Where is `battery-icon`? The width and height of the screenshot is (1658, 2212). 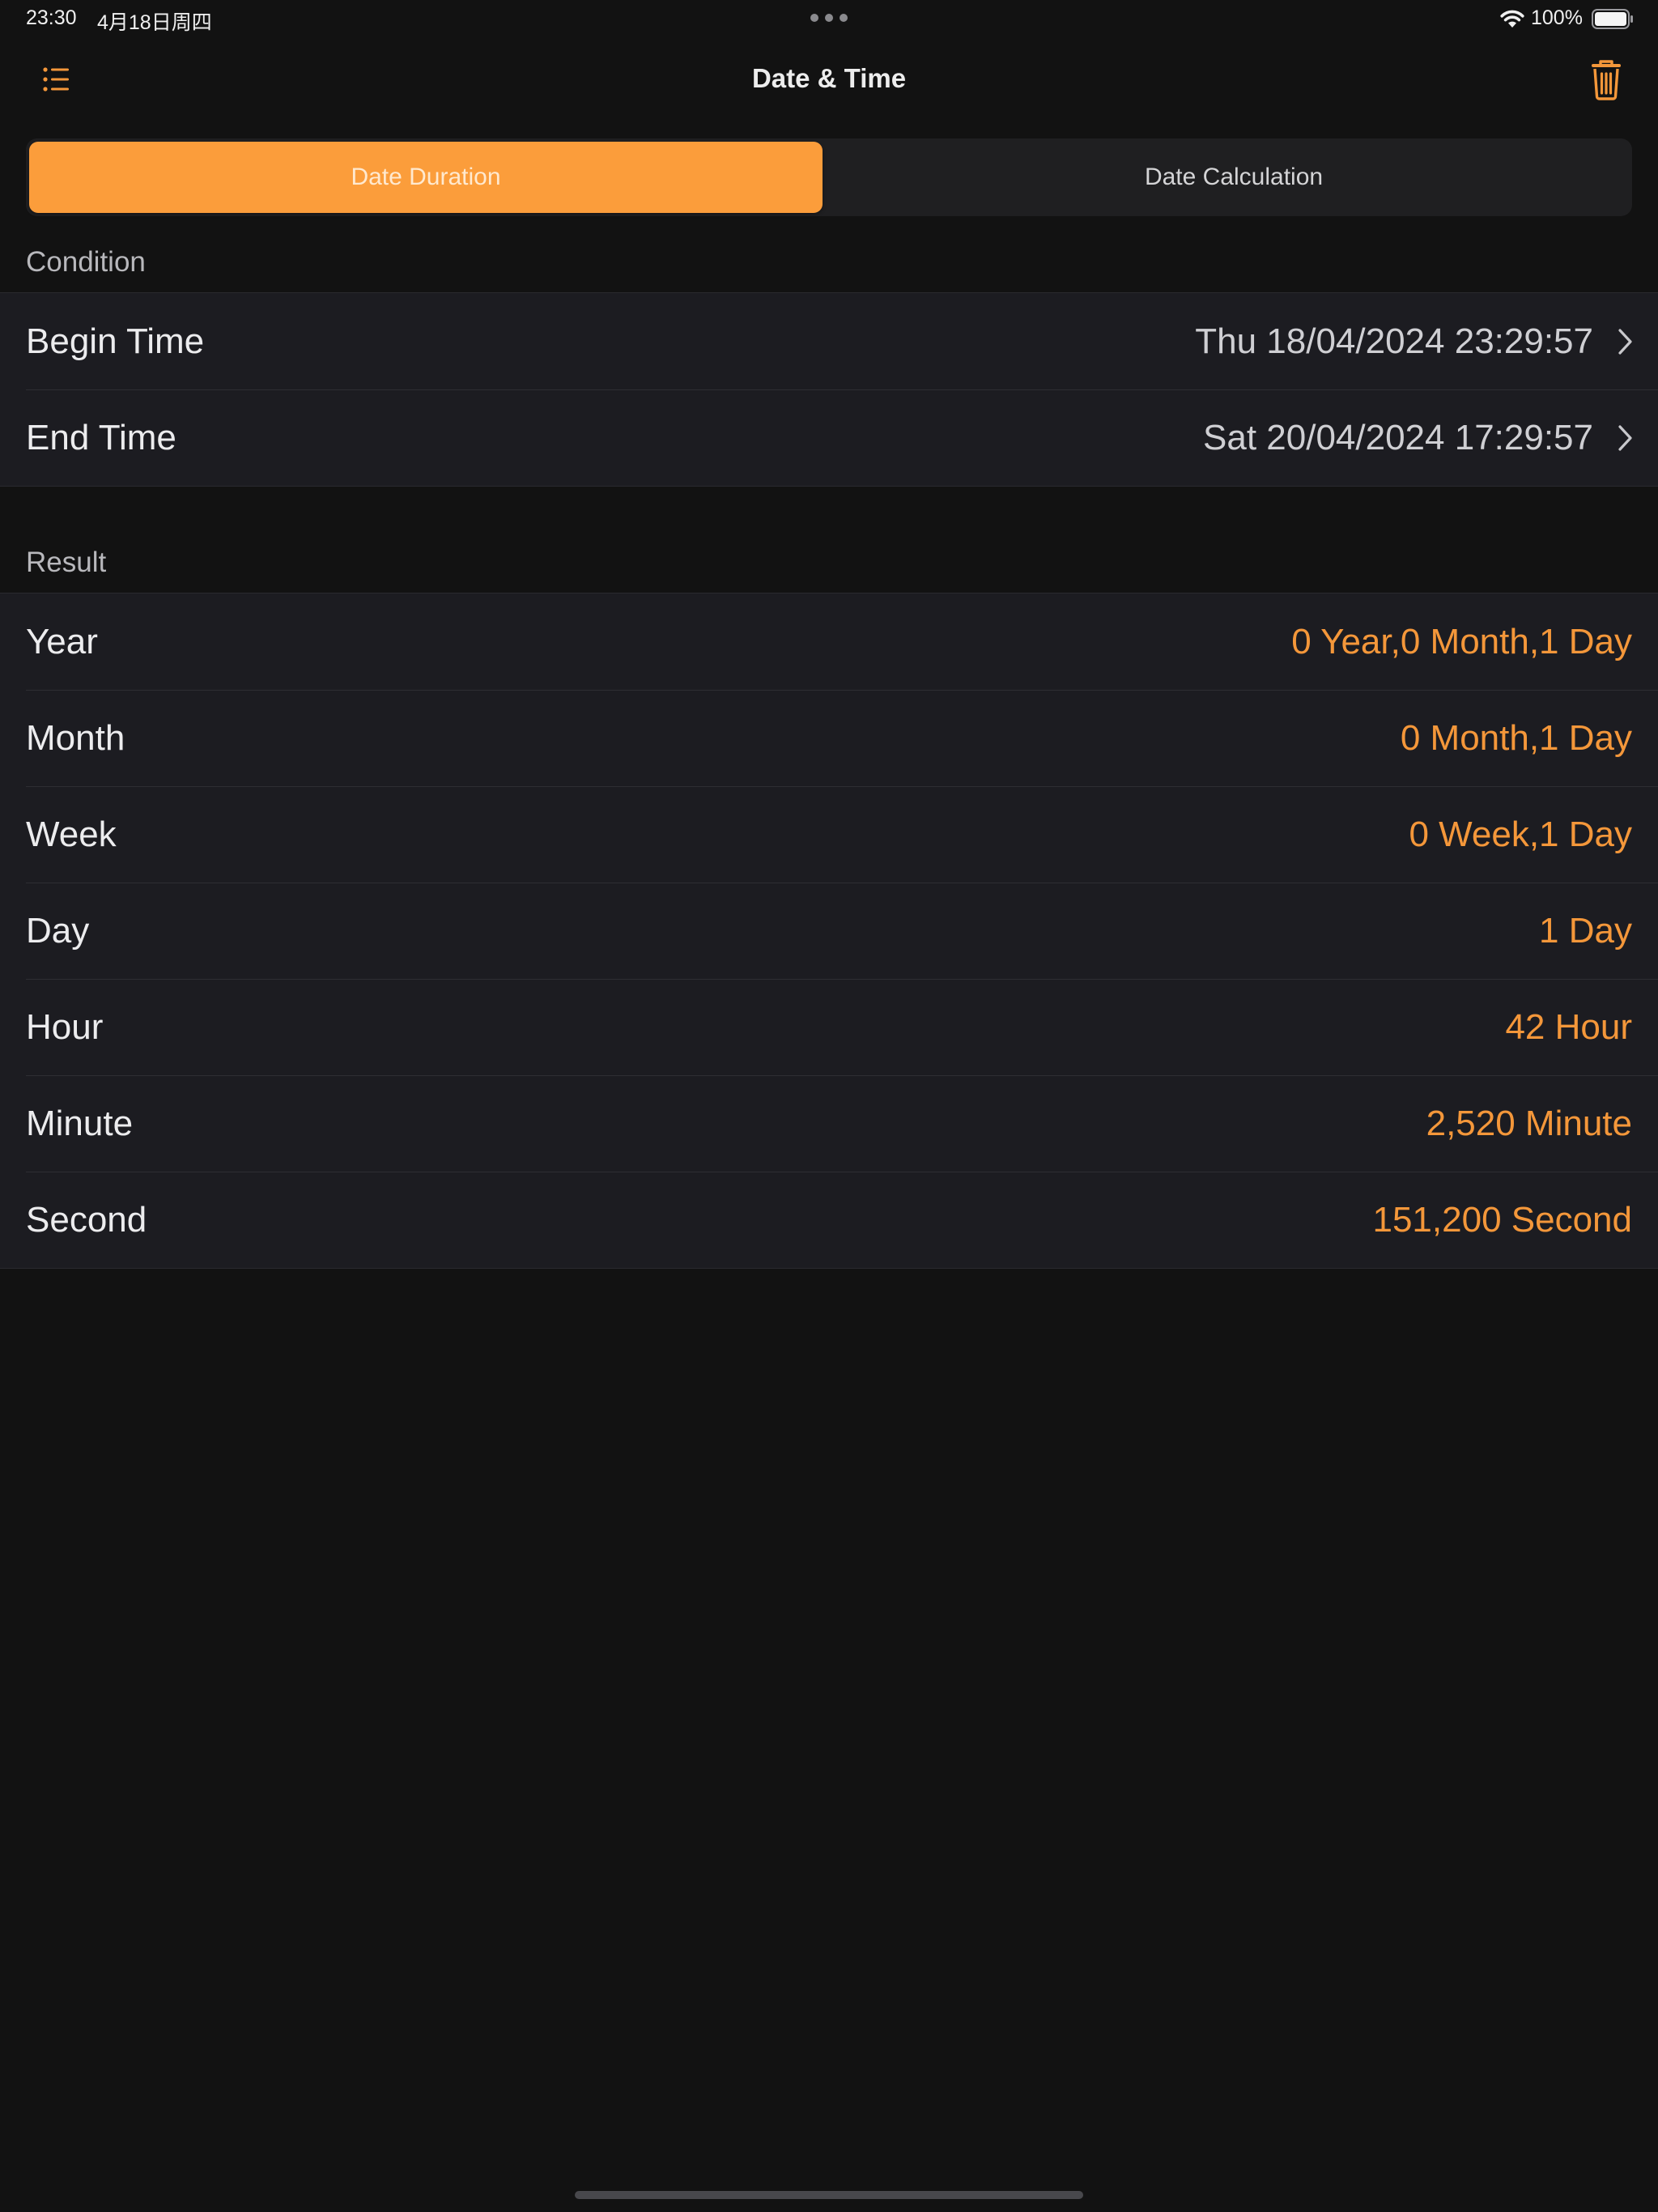
battery-icon is located at coordinates (1612, 19).